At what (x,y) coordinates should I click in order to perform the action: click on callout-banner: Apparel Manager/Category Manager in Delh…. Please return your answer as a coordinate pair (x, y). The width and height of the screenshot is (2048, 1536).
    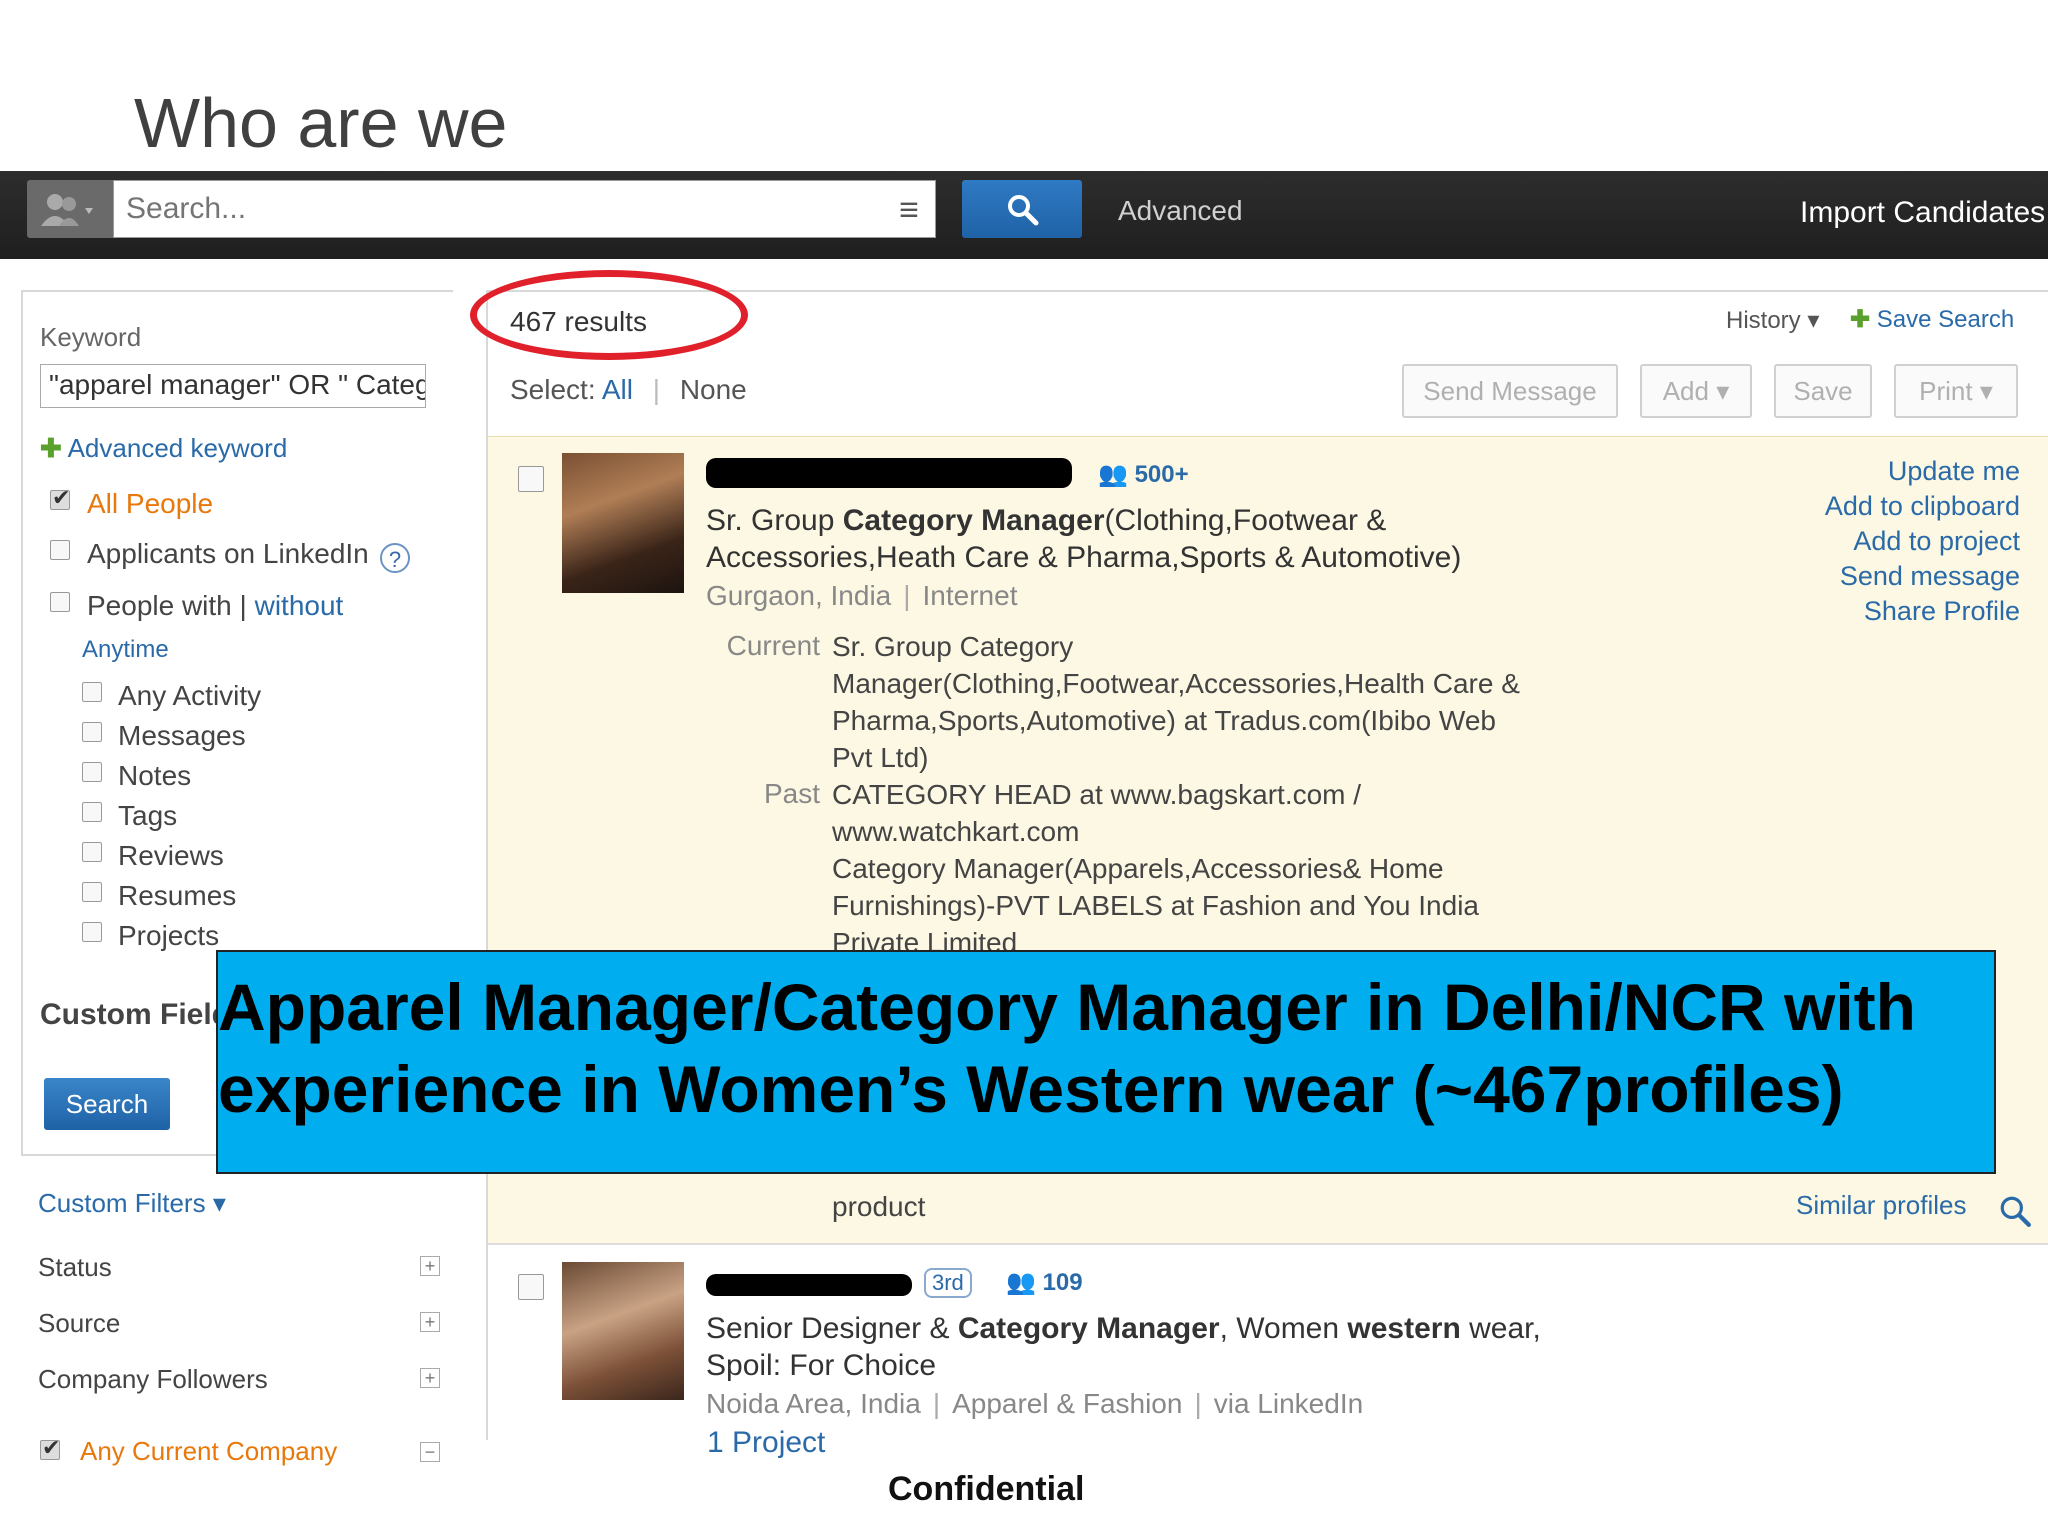
    Looking at the image, I should click on (1106, 1062).